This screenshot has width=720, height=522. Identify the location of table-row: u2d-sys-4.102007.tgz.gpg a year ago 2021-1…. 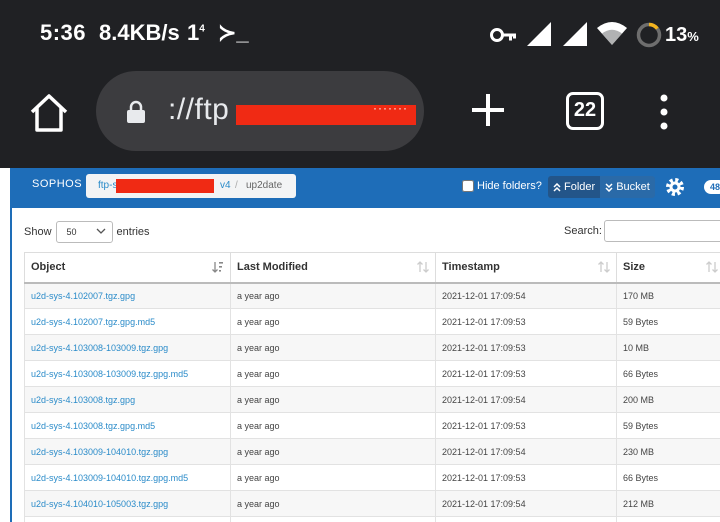
(372, 295).